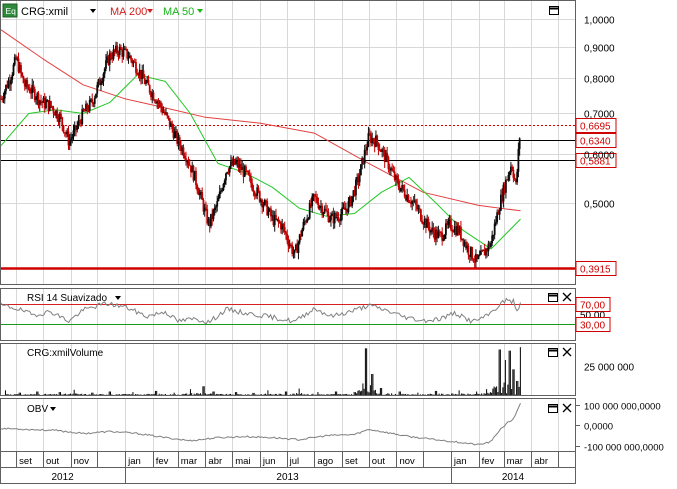  I want to click on year-label: 2014, so click(513, 477).